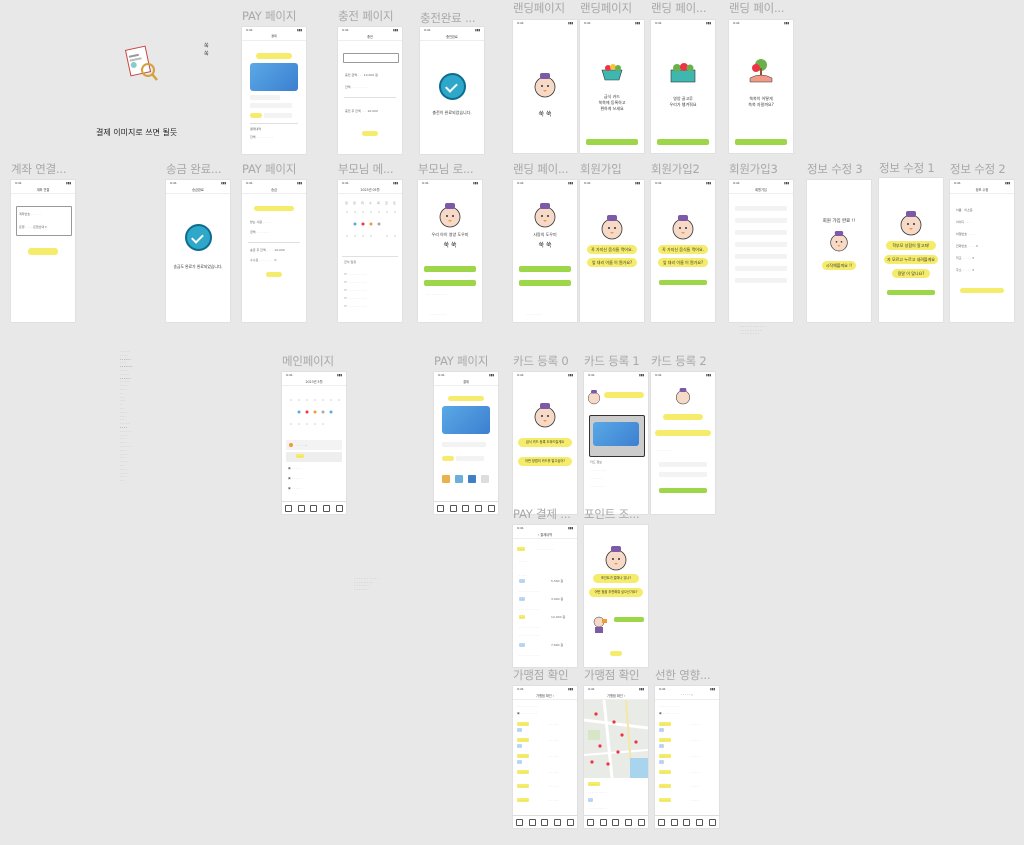 Image resolution: width=1024 pixels, height=845 pixels. What do you see at coordinates (269, 169) in the screenshot?
I see `frame-label-pay2: PAY 페이지` at bounding box center [269, 169].